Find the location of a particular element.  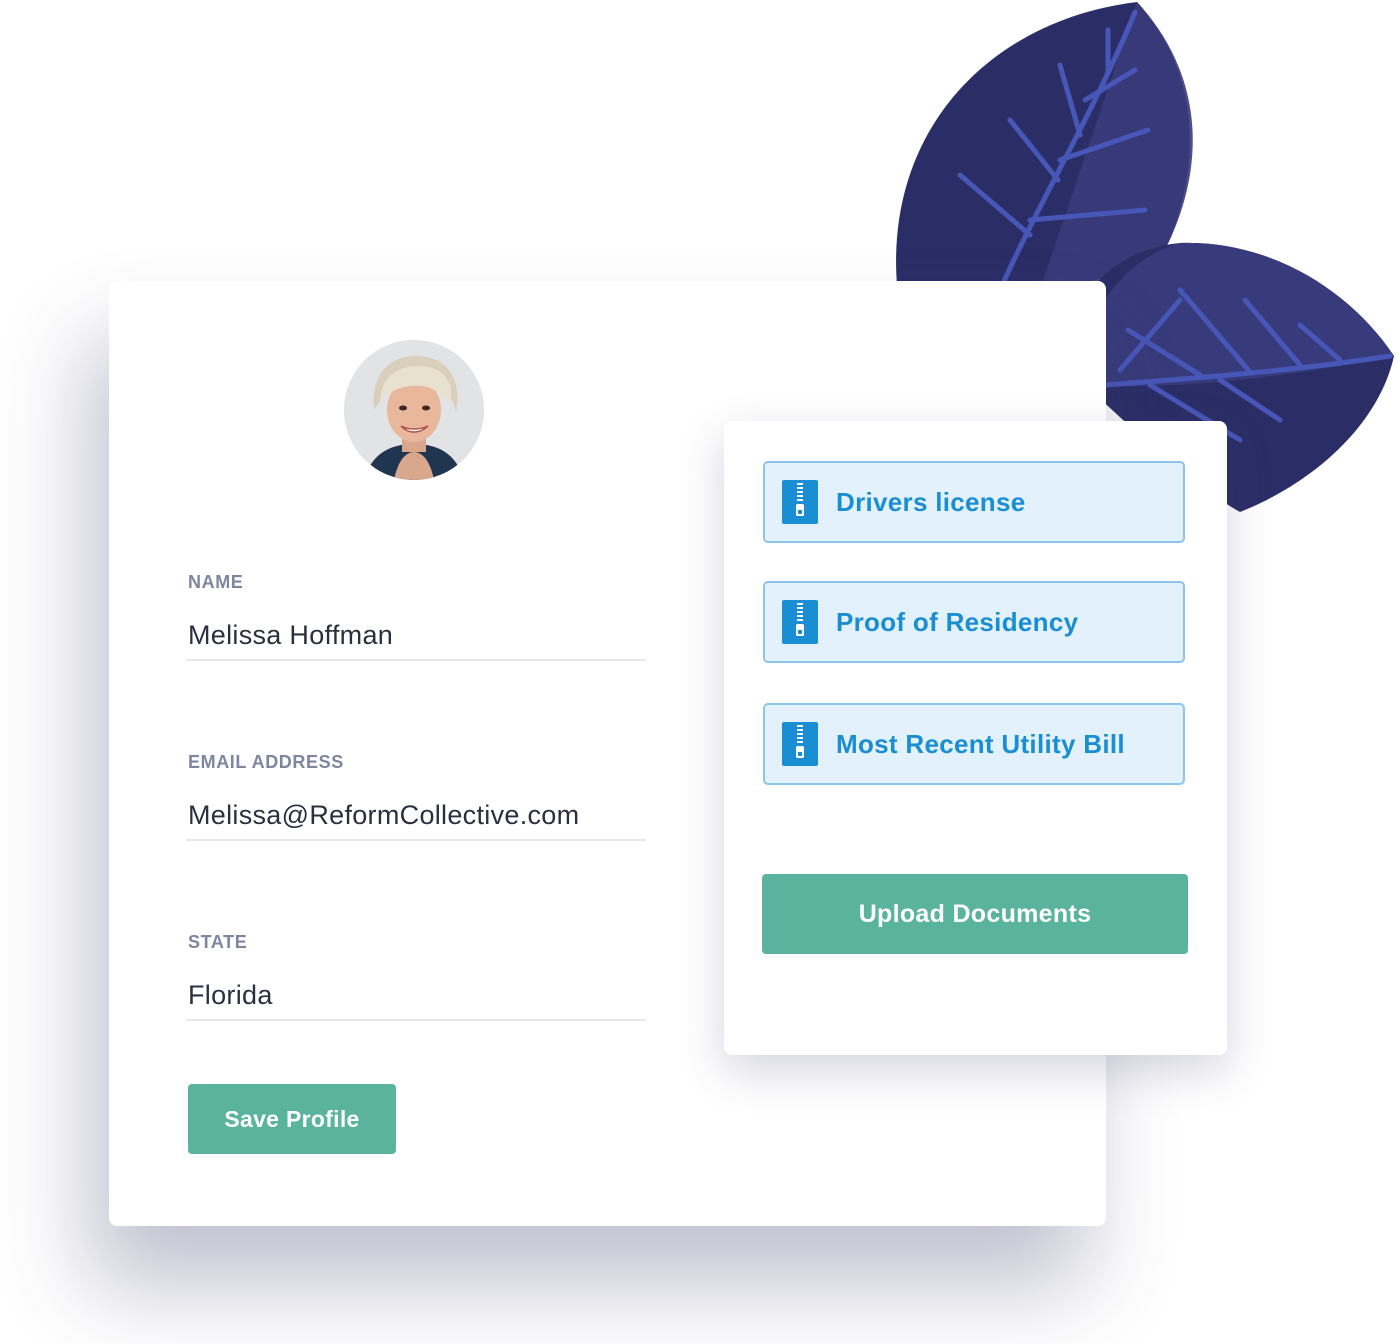

document-item-drivers-license: Drivers license is located at coordinates (974, 502).